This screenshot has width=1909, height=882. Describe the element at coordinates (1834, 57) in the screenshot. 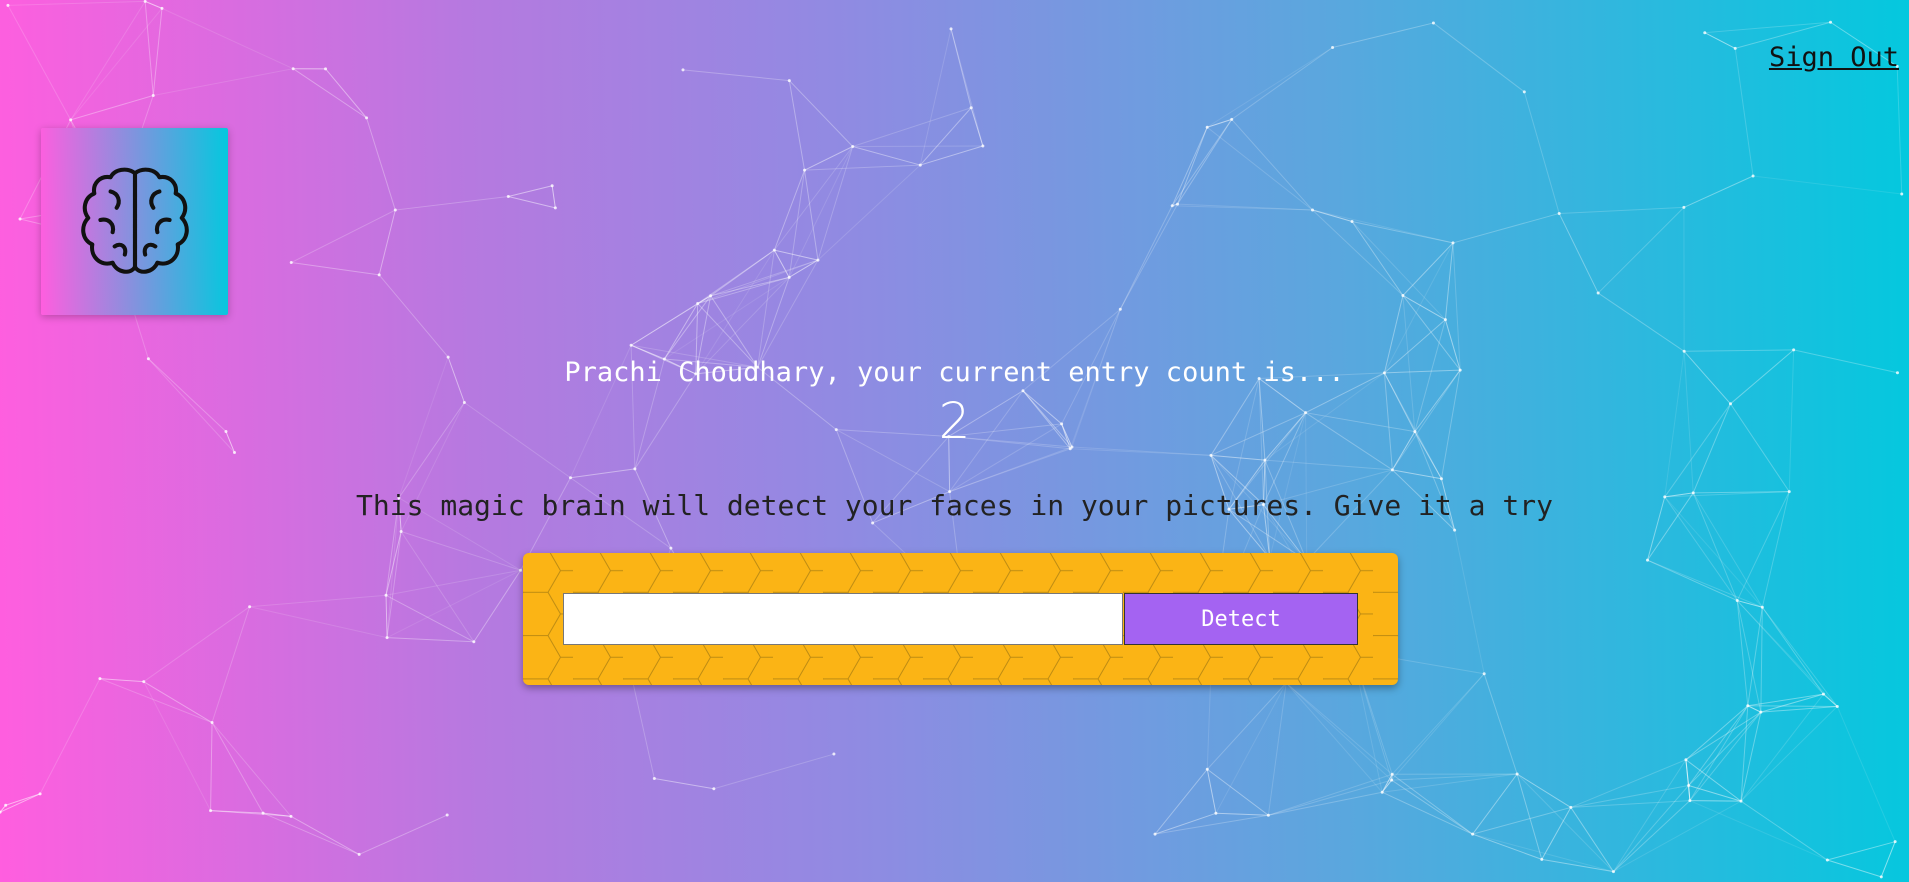

I see `sign-out-link: Sign Out` at that location.